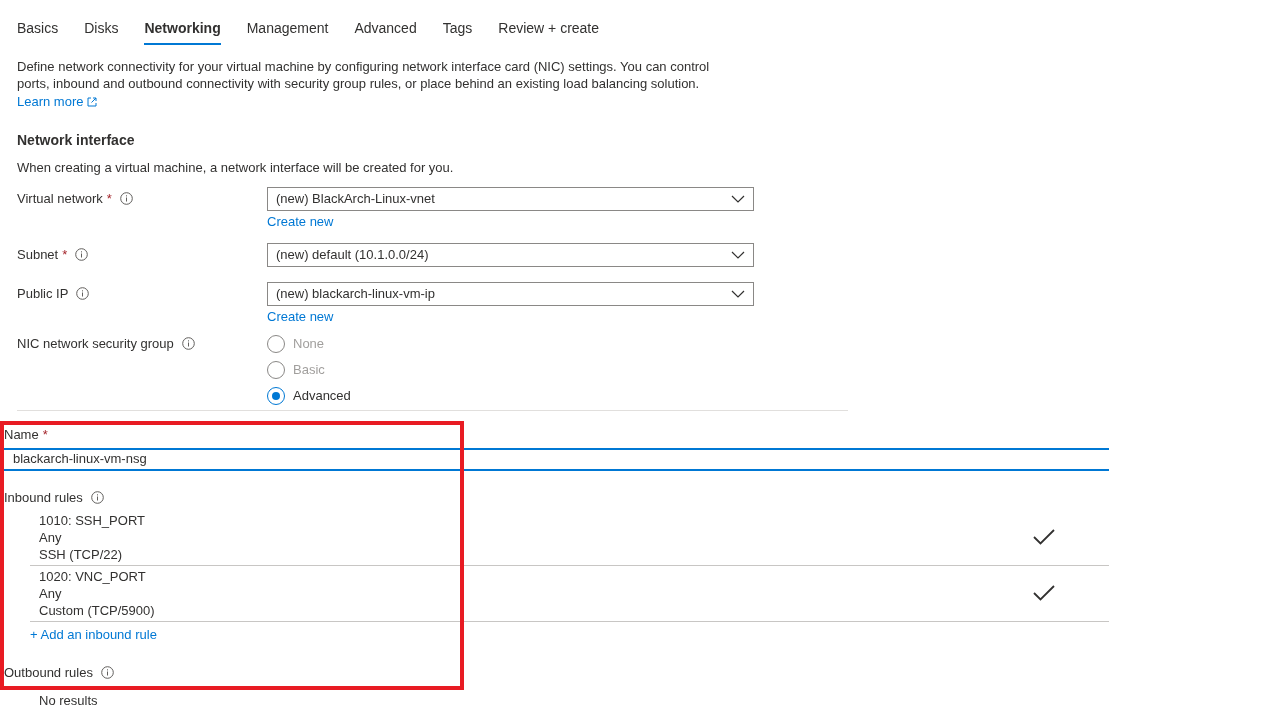  Describe the element at coordinates (97, 610) in the screenshot. I see `rule-service: Custom (TCP/5900)` at that location.